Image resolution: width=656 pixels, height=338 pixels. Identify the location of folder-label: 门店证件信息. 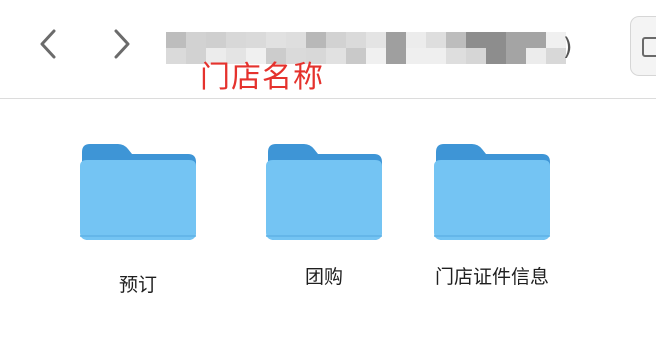
(491, 277).